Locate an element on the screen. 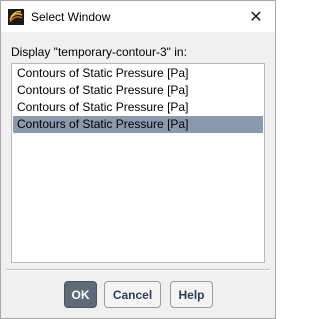 This screenshot has height=319, width=320. app-icon is located at coordinates (16, 17).